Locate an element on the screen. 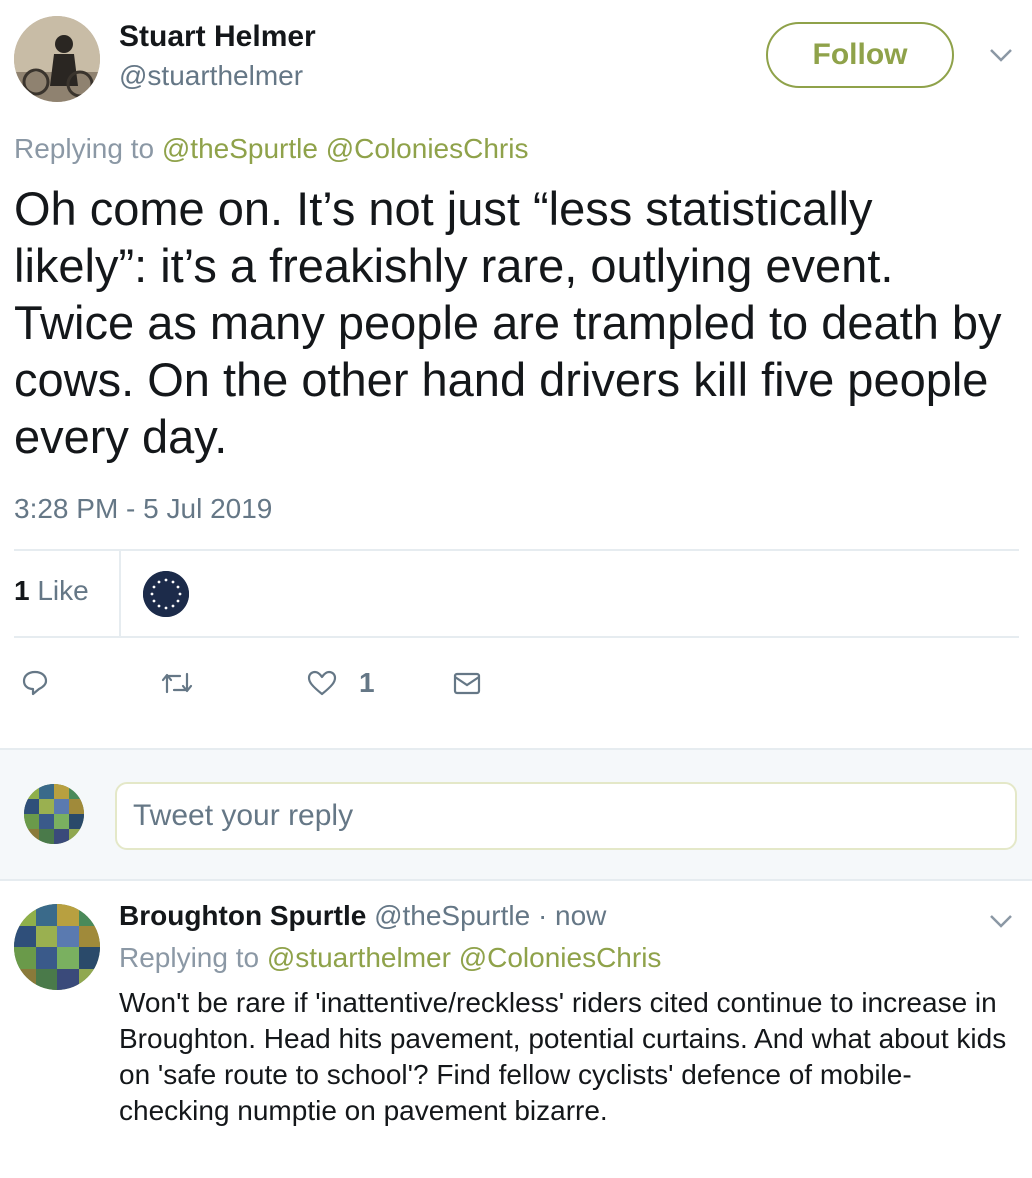 The height and width of the screenshot is (1178, 1032). direct-message-button is located at coordinates (467, 685).